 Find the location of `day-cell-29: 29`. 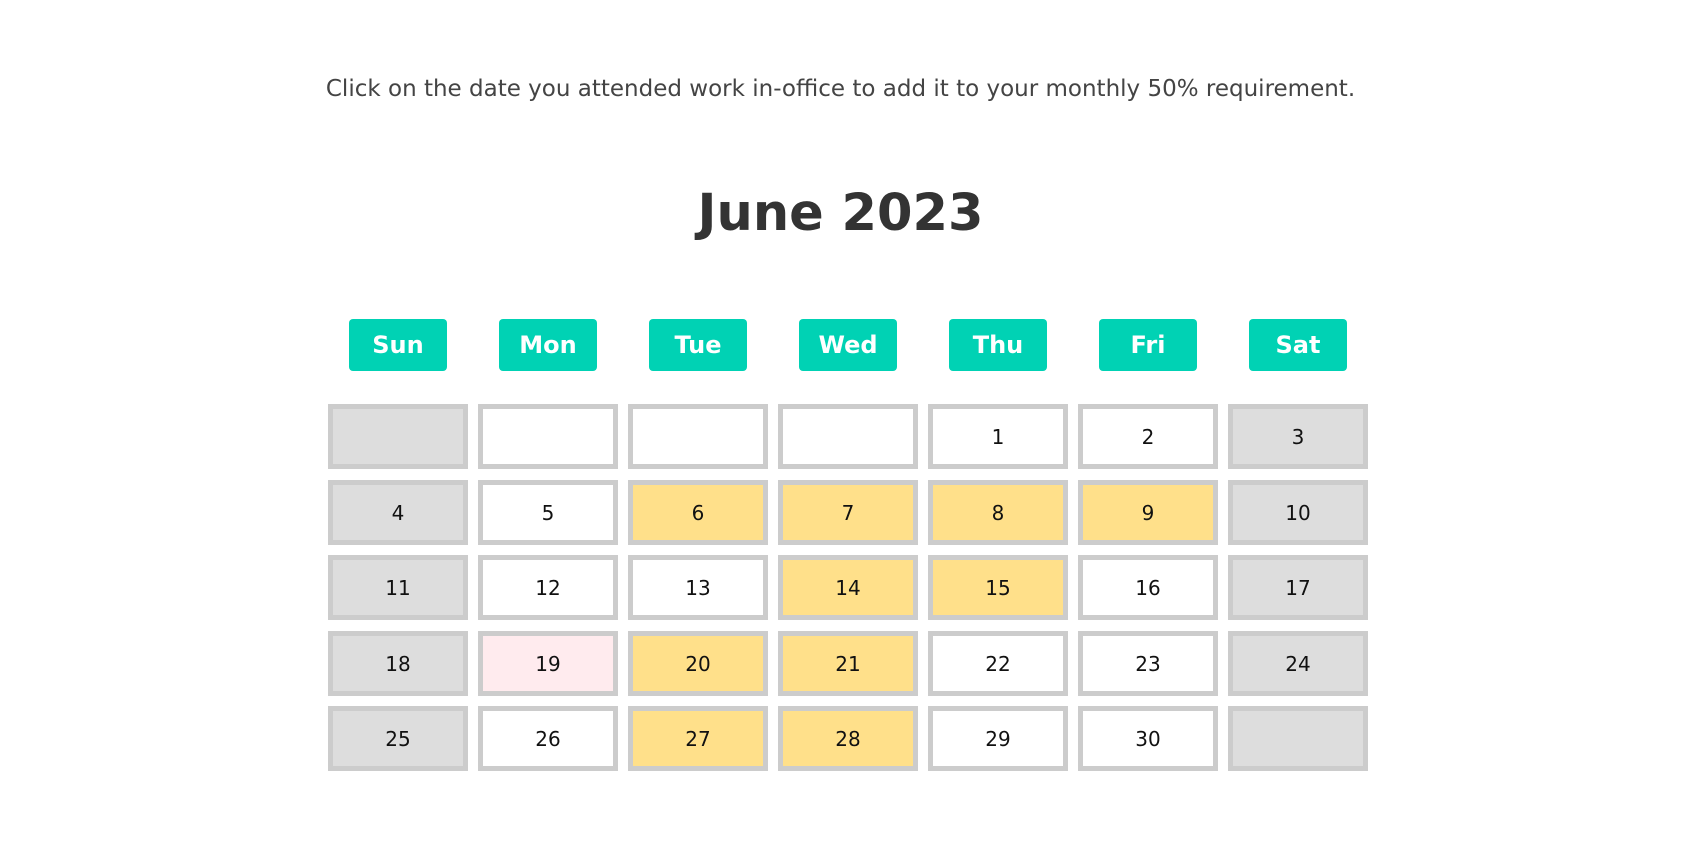

day-cell-29: 29 is located at coordinates (998, 738).